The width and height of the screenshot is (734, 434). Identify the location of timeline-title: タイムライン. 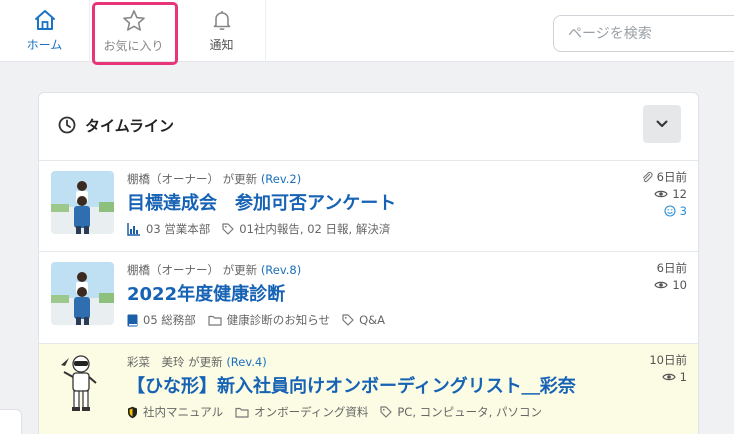
(129, 126).